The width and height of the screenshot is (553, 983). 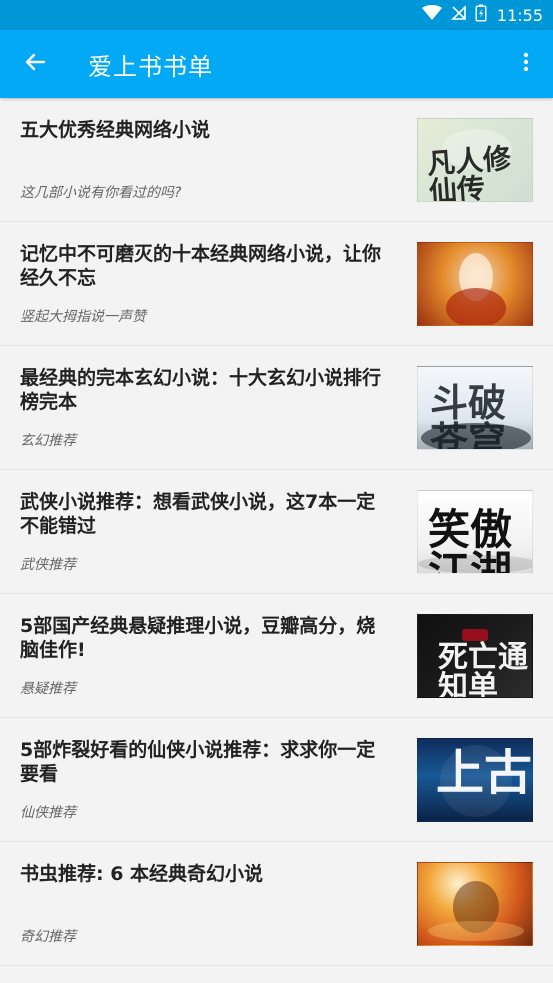 I want to click on list-item: 记忆中不可磨灭的十本经典网络小说，让你经久不忘 竖起大拇指说一声赞, so click(x=276, y=284).